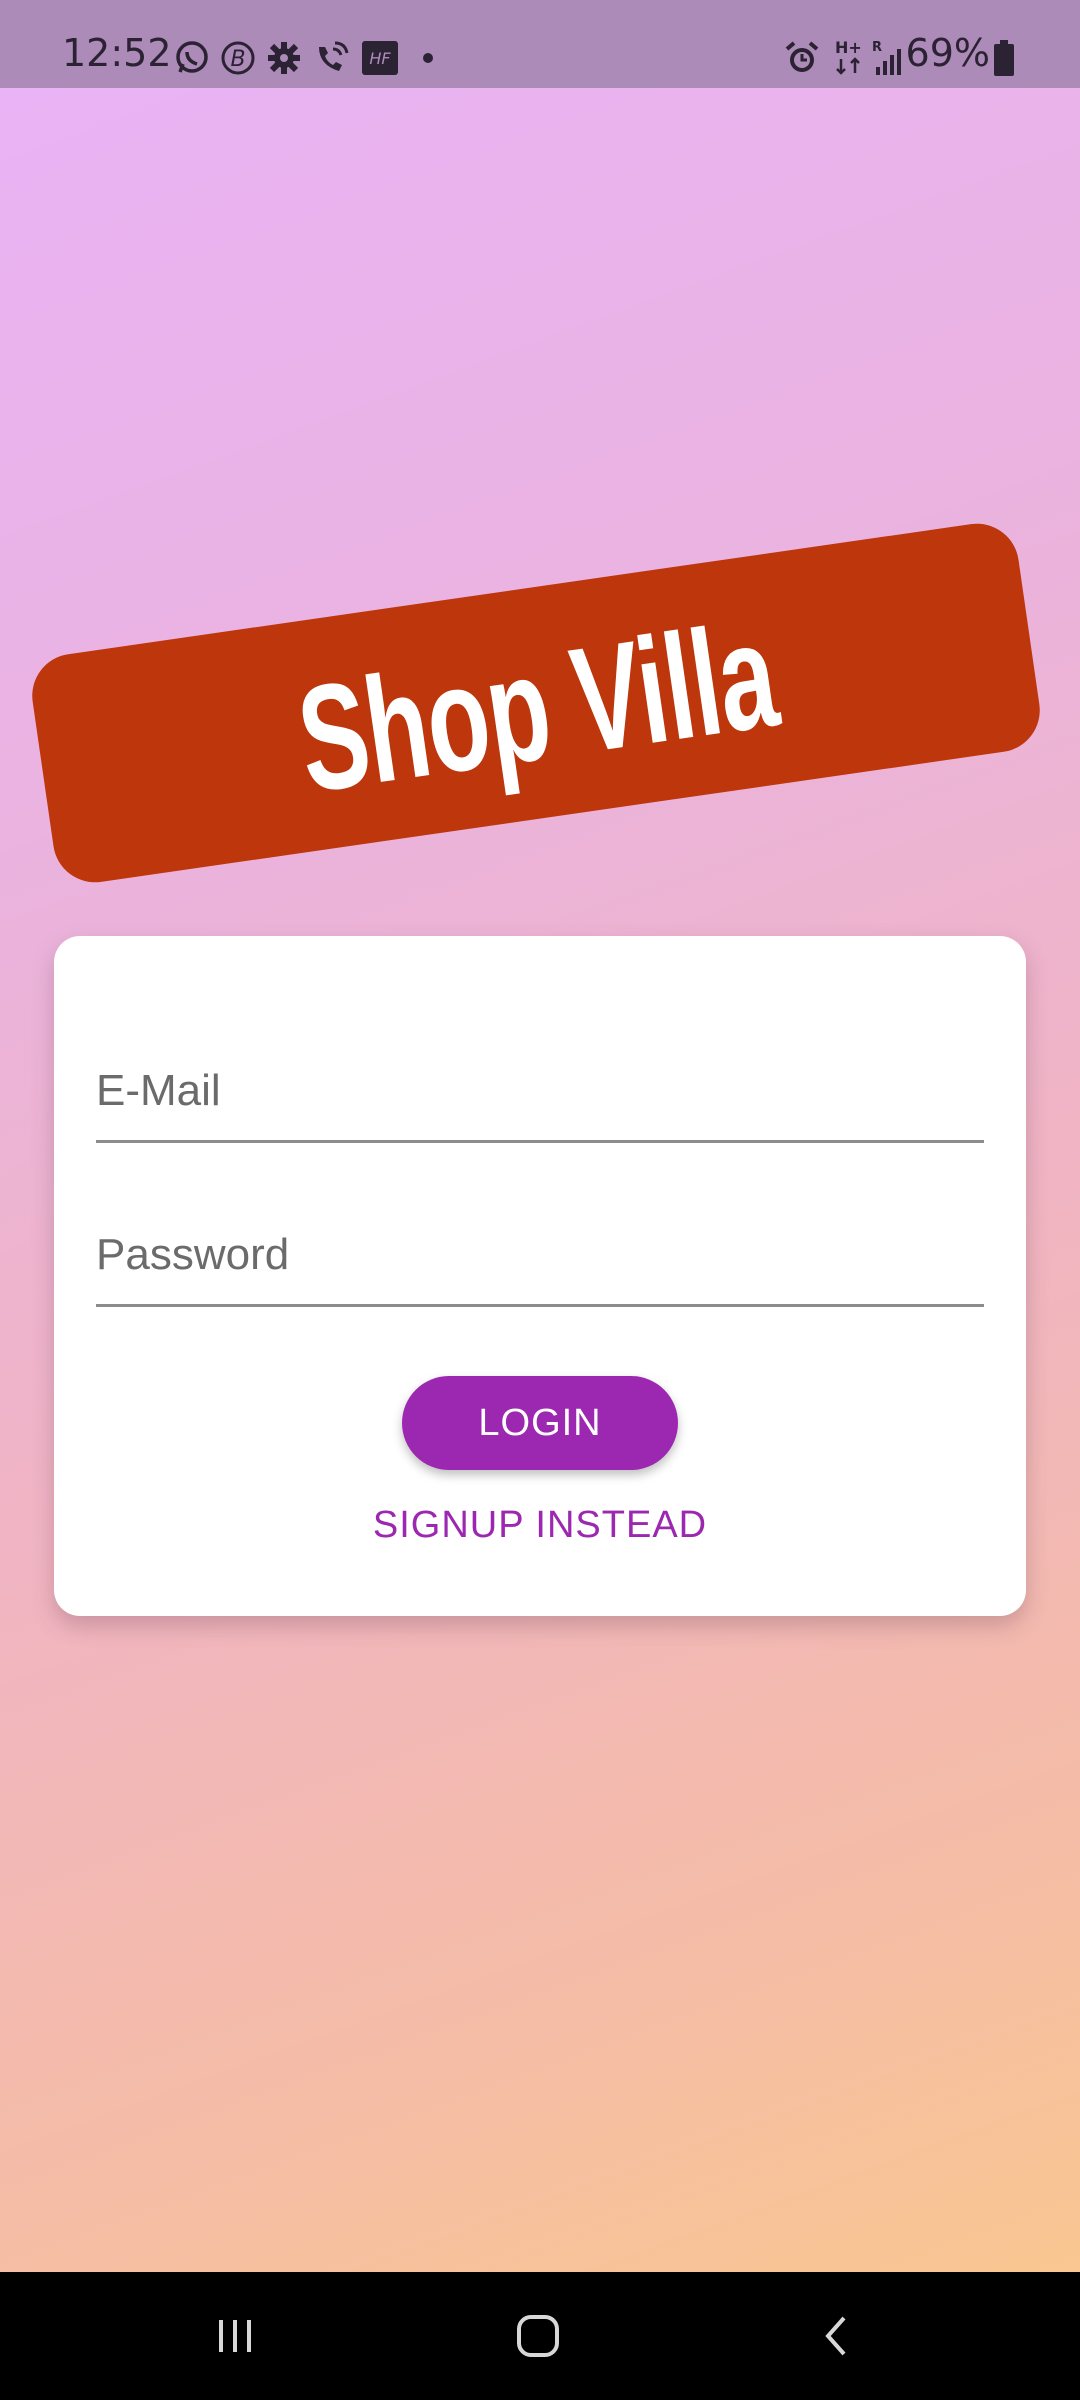  What do you see at coordinates (117, 53) in the screenshot?
I see `status-time: 12:52` at bounding box center [117, 53].